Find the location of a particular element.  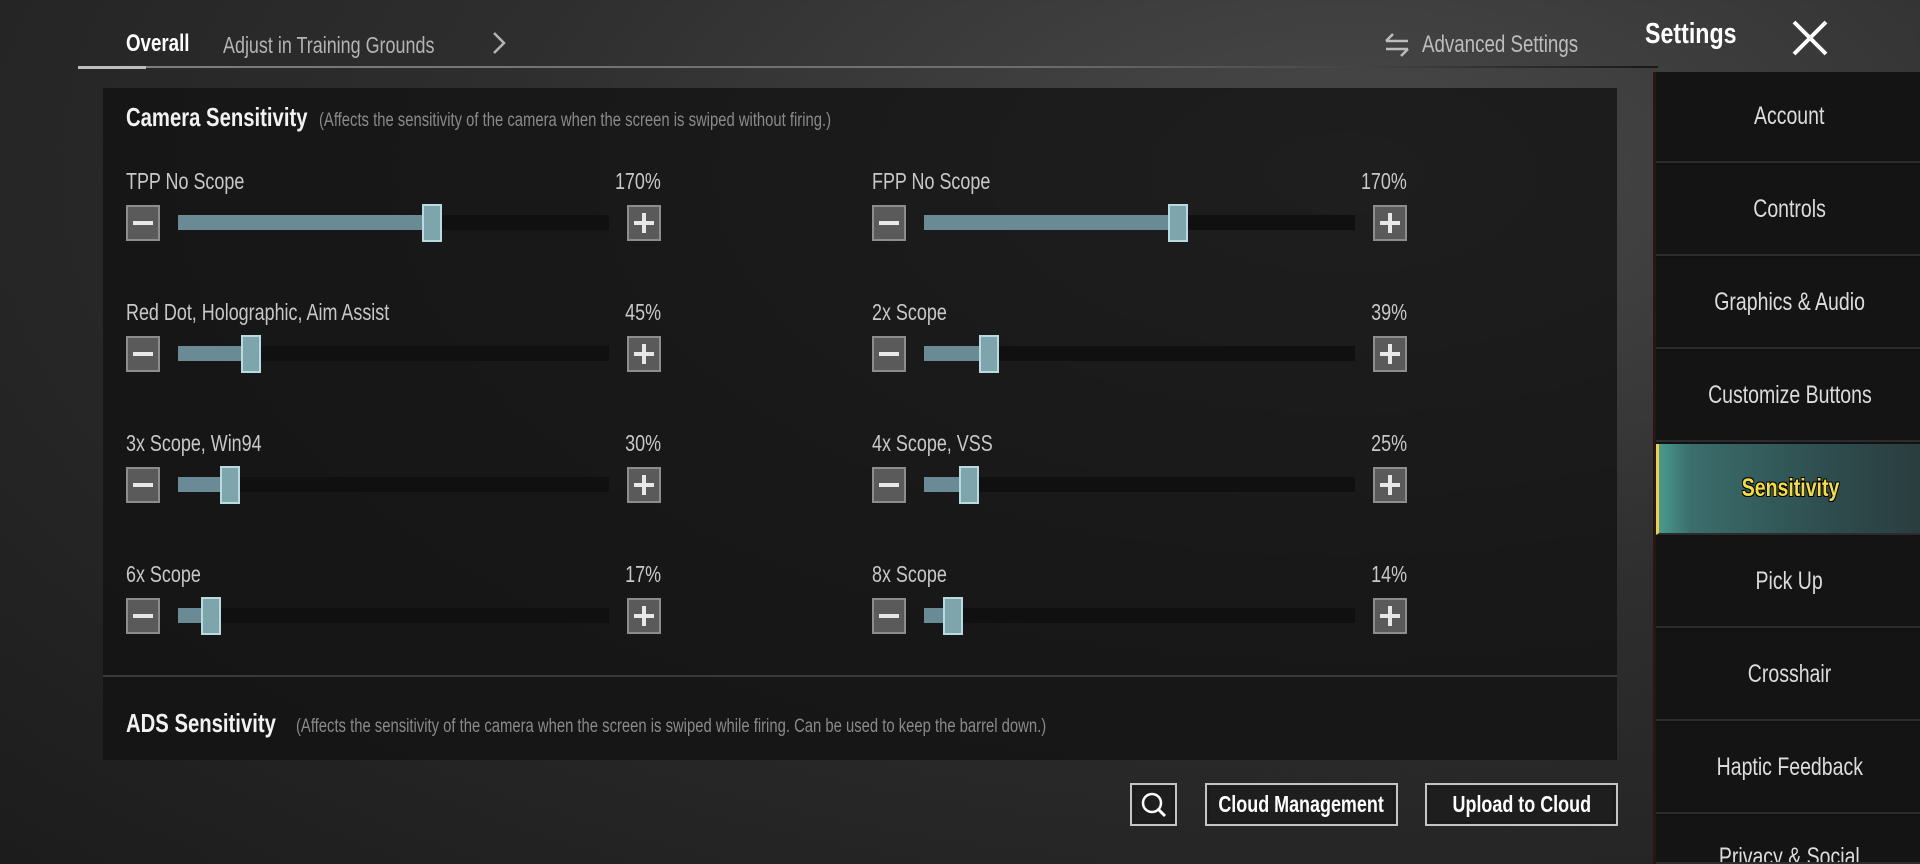

setting-label: TPP No Scope is located at coordinates (185, 181).